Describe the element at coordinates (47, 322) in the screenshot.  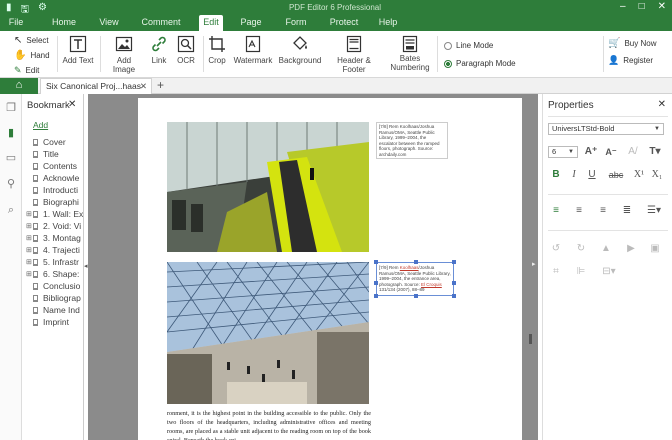
I see `bookmark-item: Imprint` at that location.